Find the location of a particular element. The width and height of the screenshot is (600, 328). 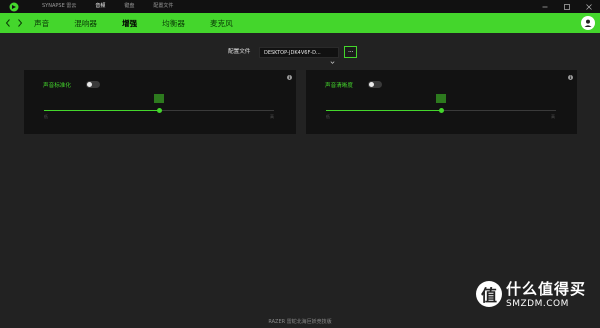

sub-tabs: 声音 混响器 增强 均衡器 麦克风 is located at coordinates (146, 23).